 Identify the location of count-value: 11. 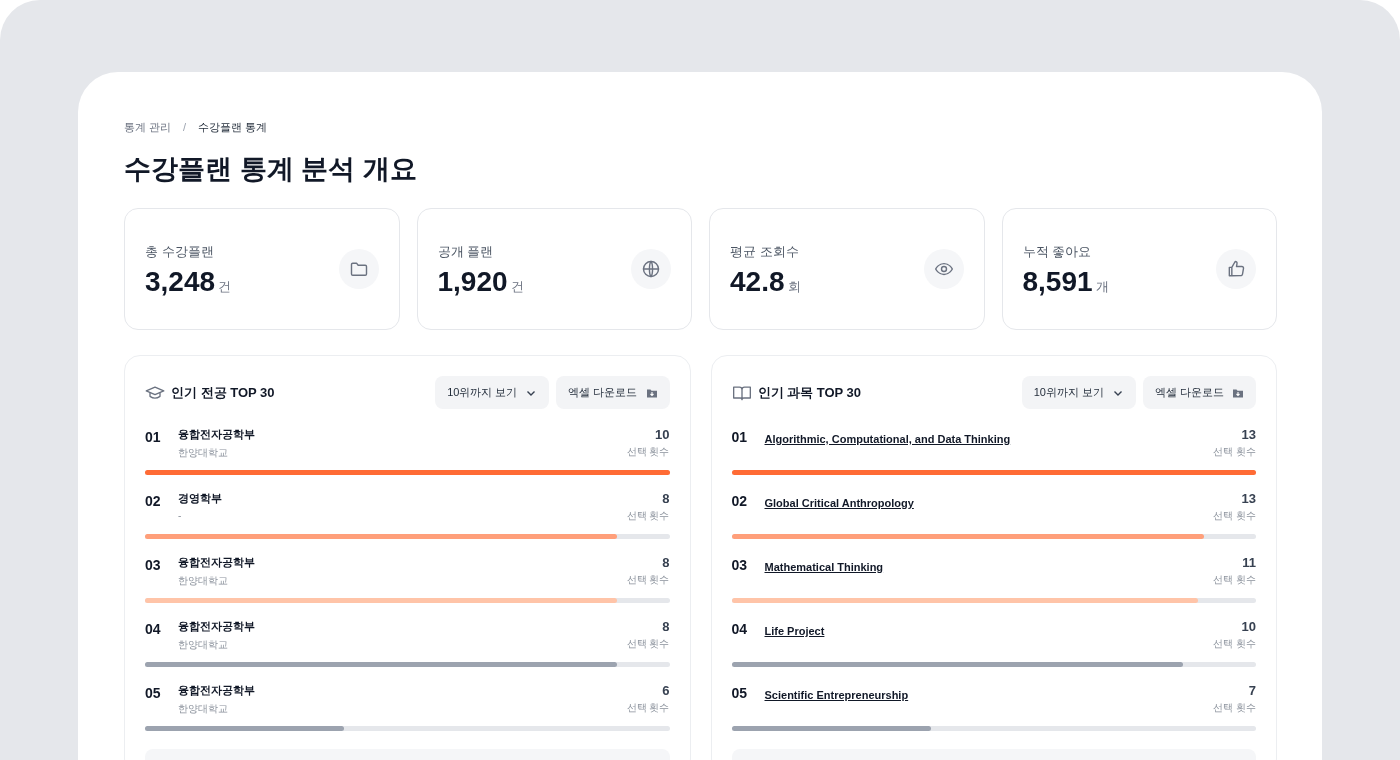
(1249, 562).